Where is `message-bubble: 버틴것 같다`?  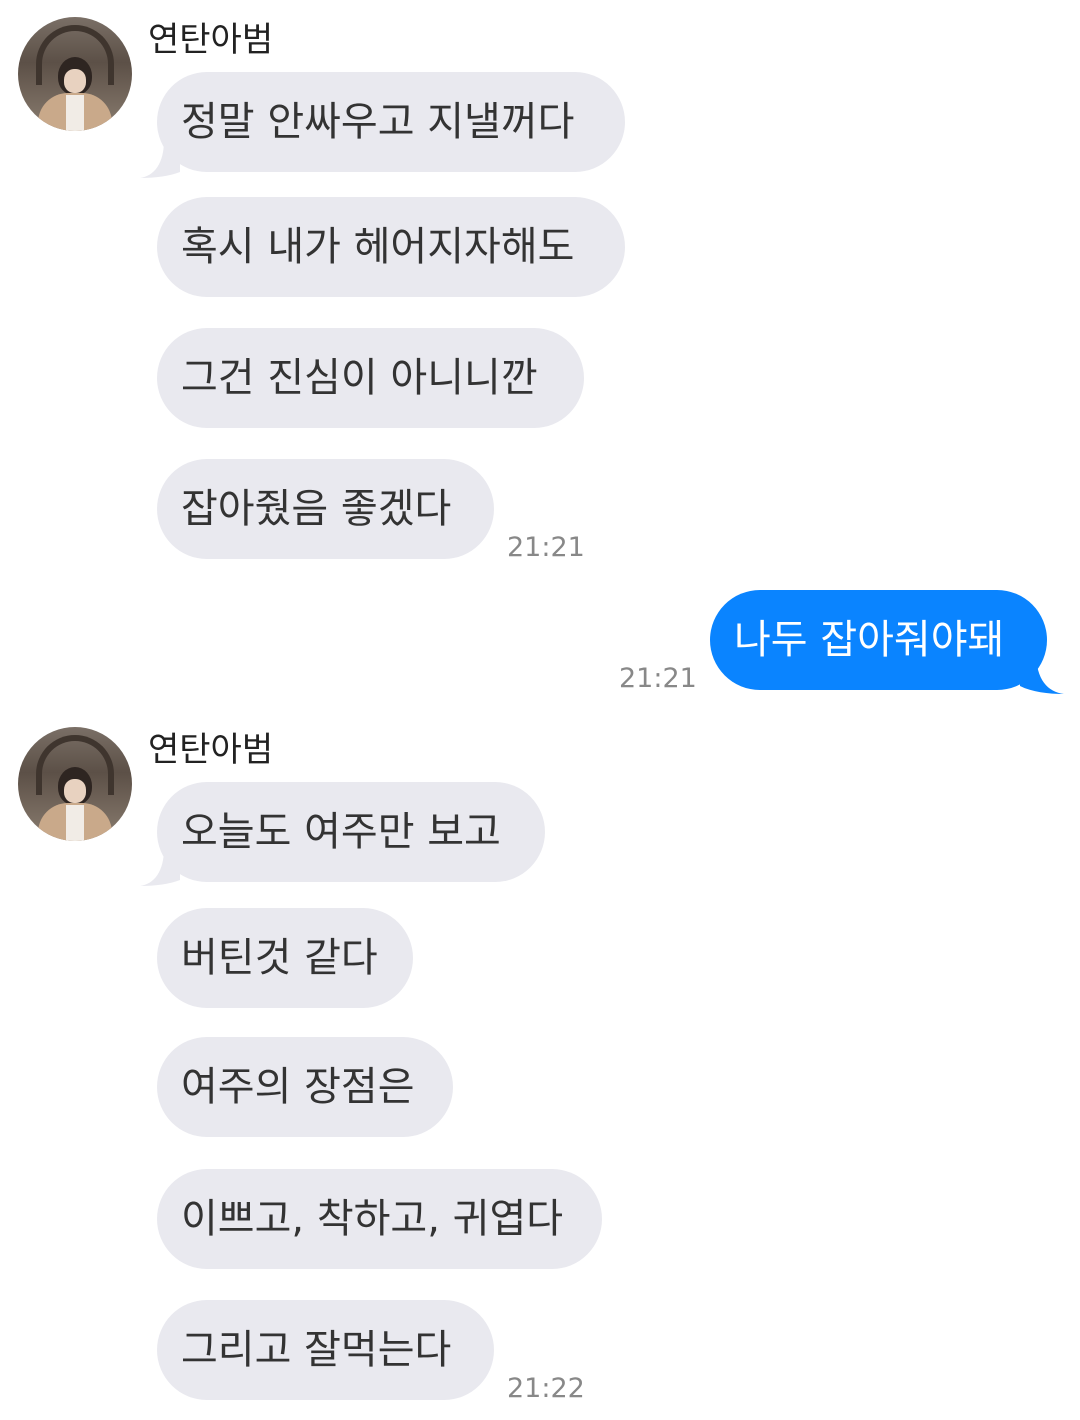
message-bubble: 버틴것 같다 is located at coordinates (285, 958).